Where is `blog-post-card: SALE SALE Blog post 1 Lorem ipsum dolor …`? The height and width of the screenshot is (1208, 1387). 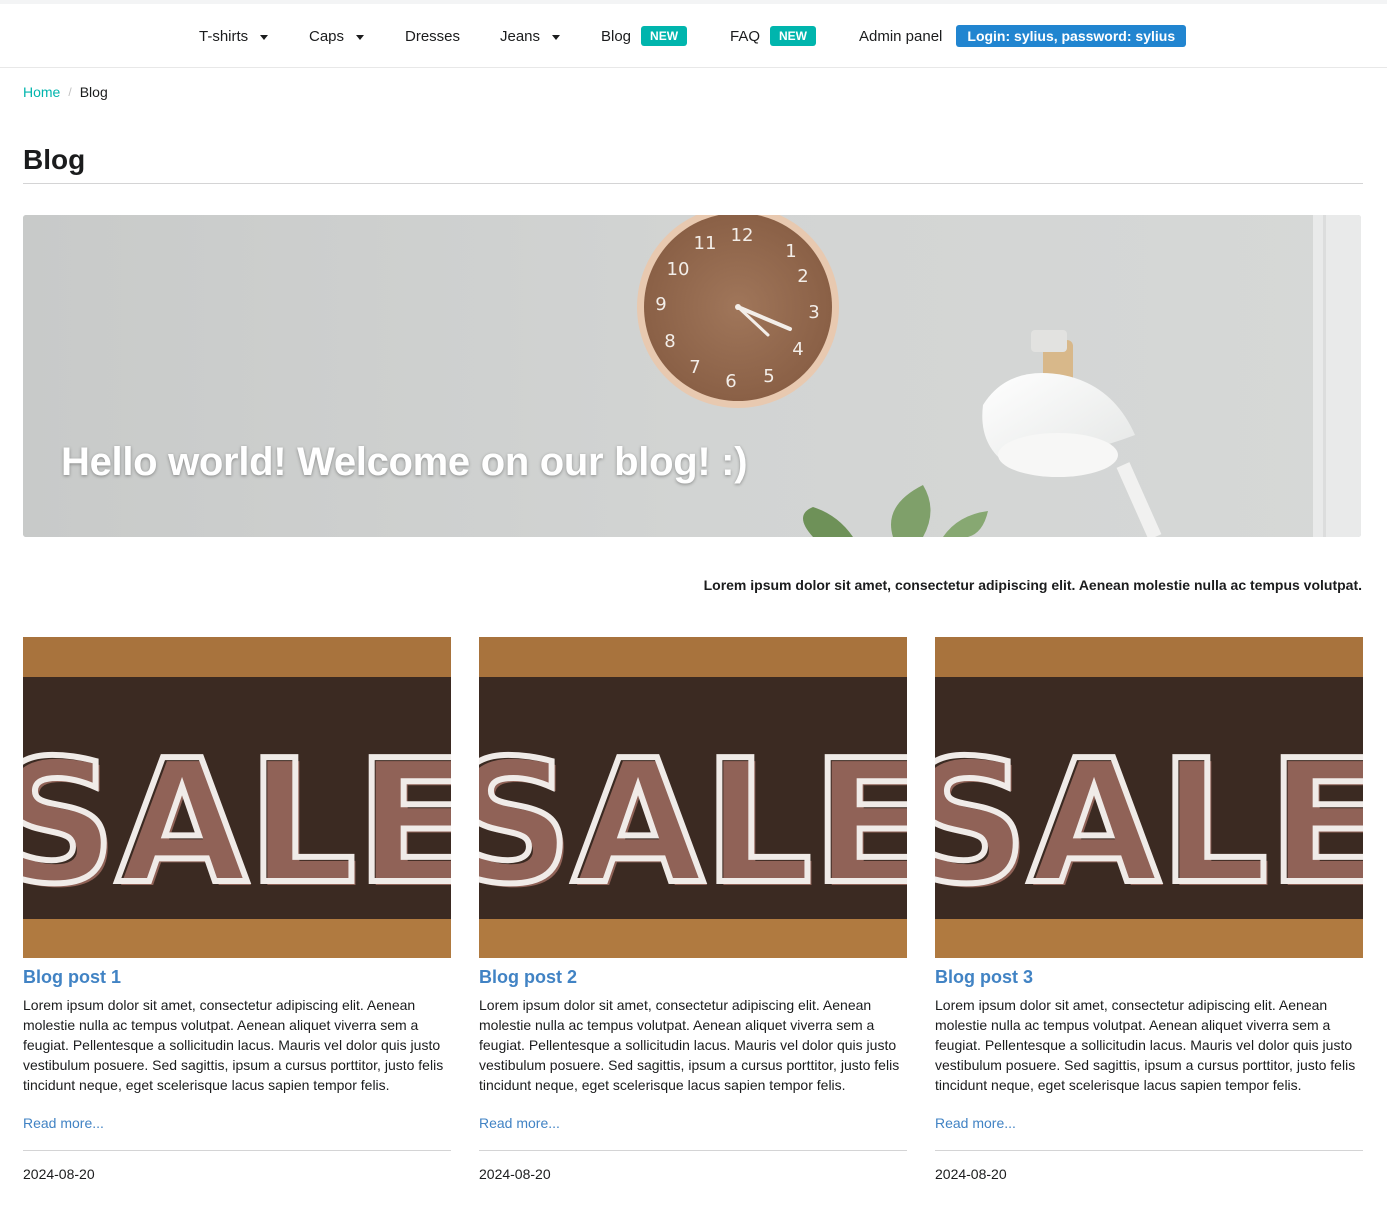 blog-post-card: SALE SALE Blog post 1 Lorem ipsum dolor … is located at coordinates (237, 909).